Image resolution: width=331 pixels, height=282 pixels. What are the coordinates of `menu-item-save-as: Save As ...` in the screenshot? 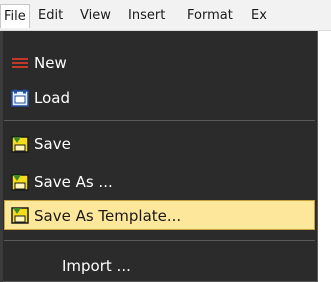 It's located at (159, 182).